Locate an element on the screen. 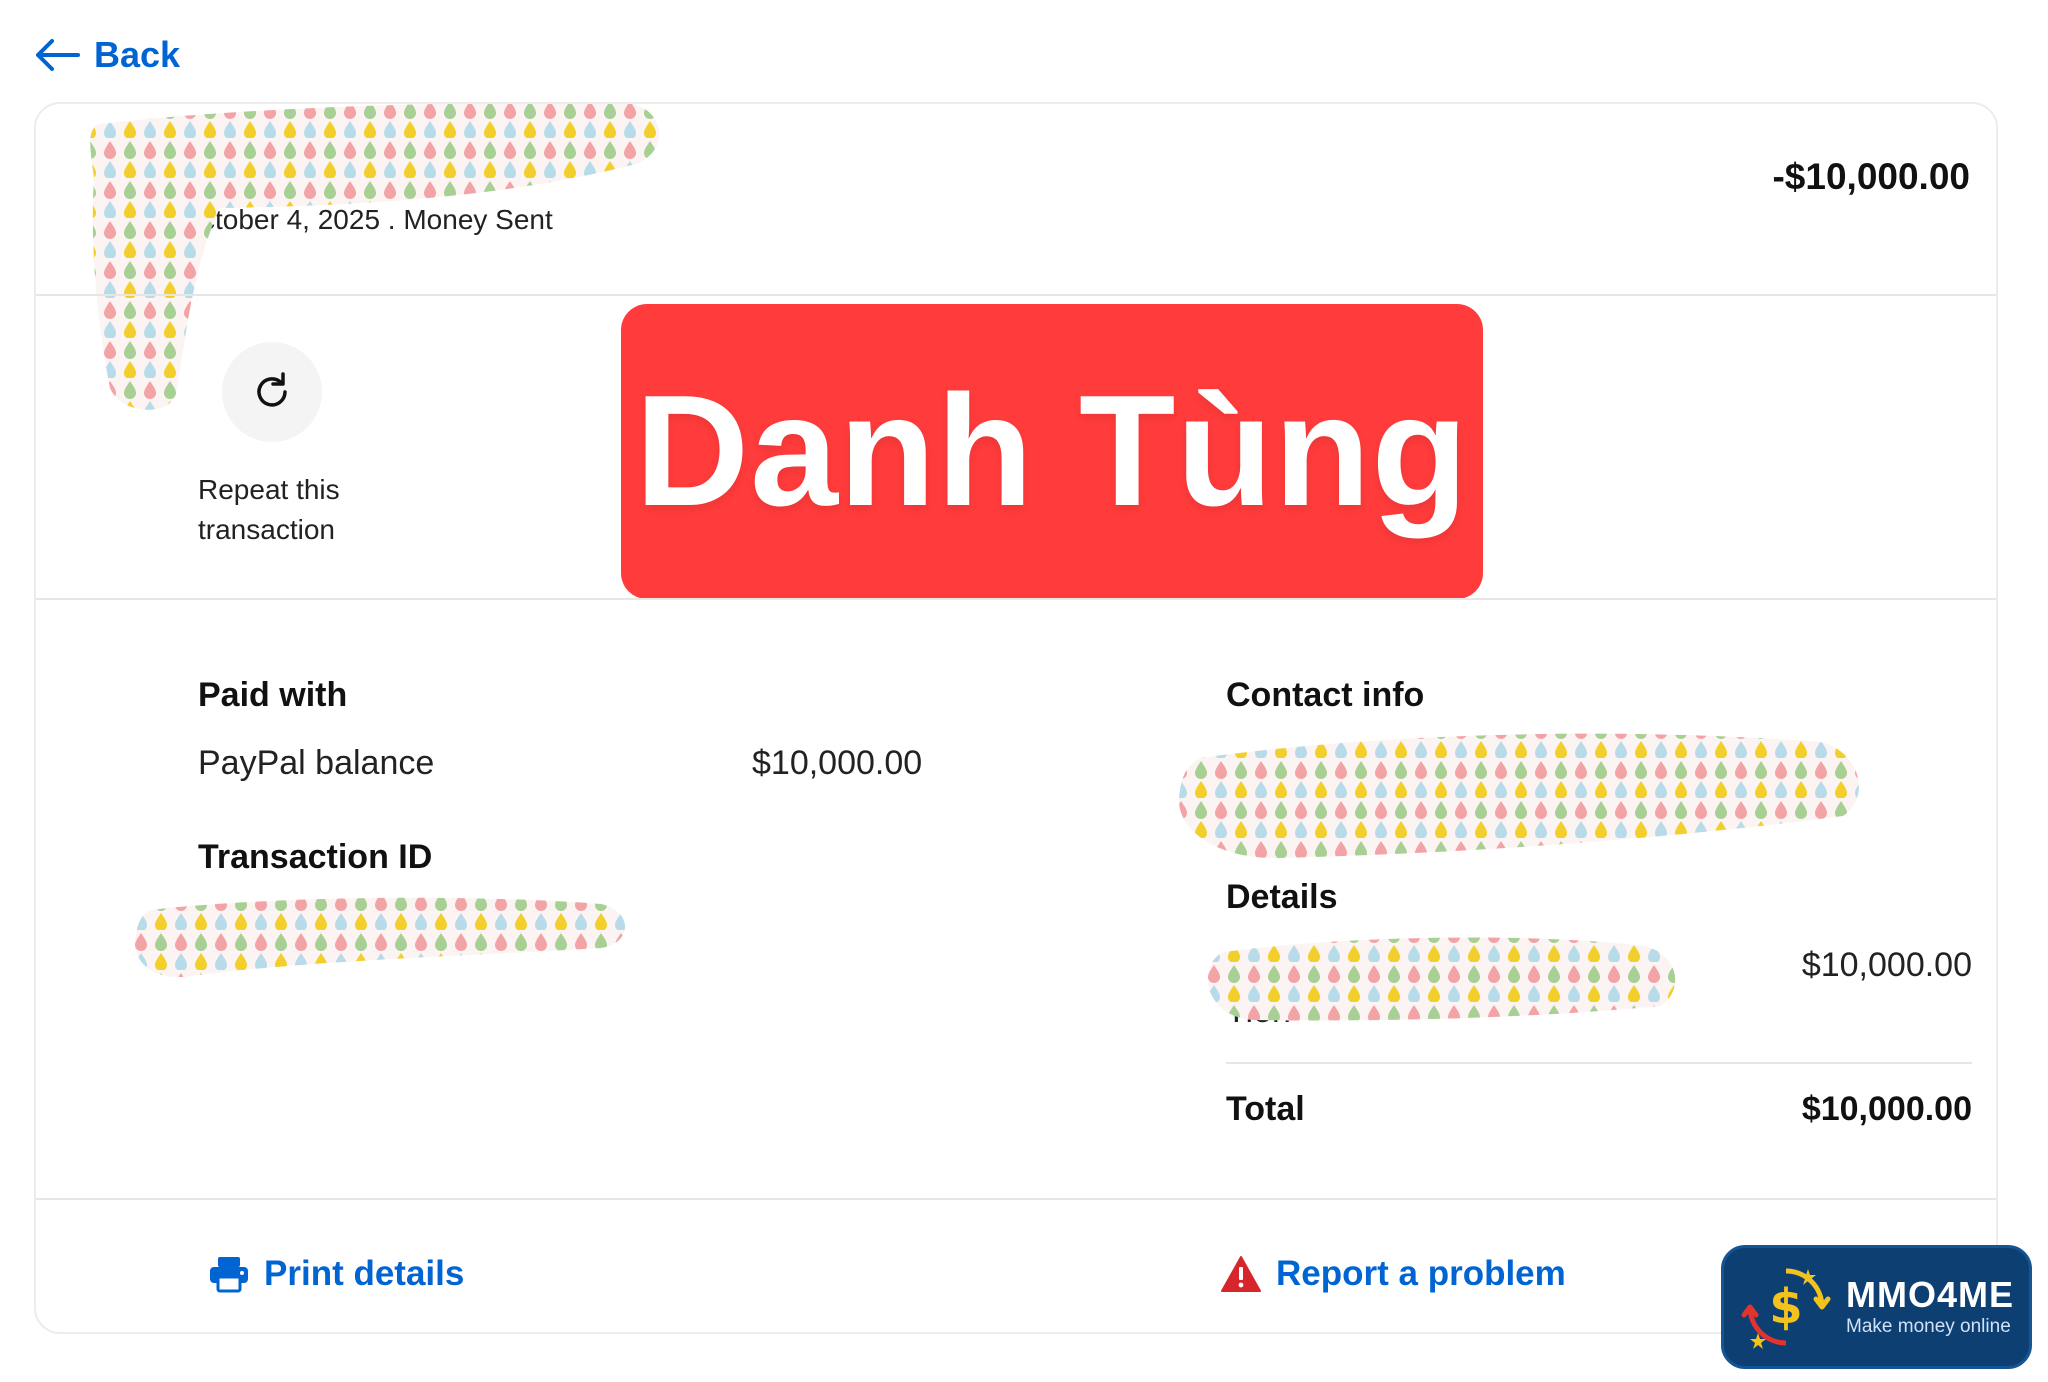 The image size is (2048, 1382). payment-method-amount: $10,000.00 is located at coordinates (837, 763).